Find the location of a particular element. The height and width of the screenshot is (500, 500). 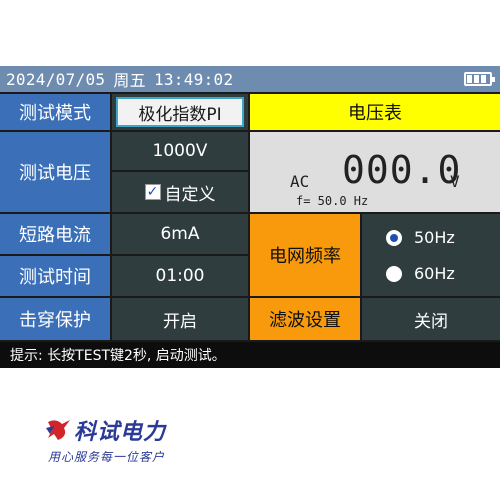

voltmeter-unit: V is located at coordinates (455, 181).